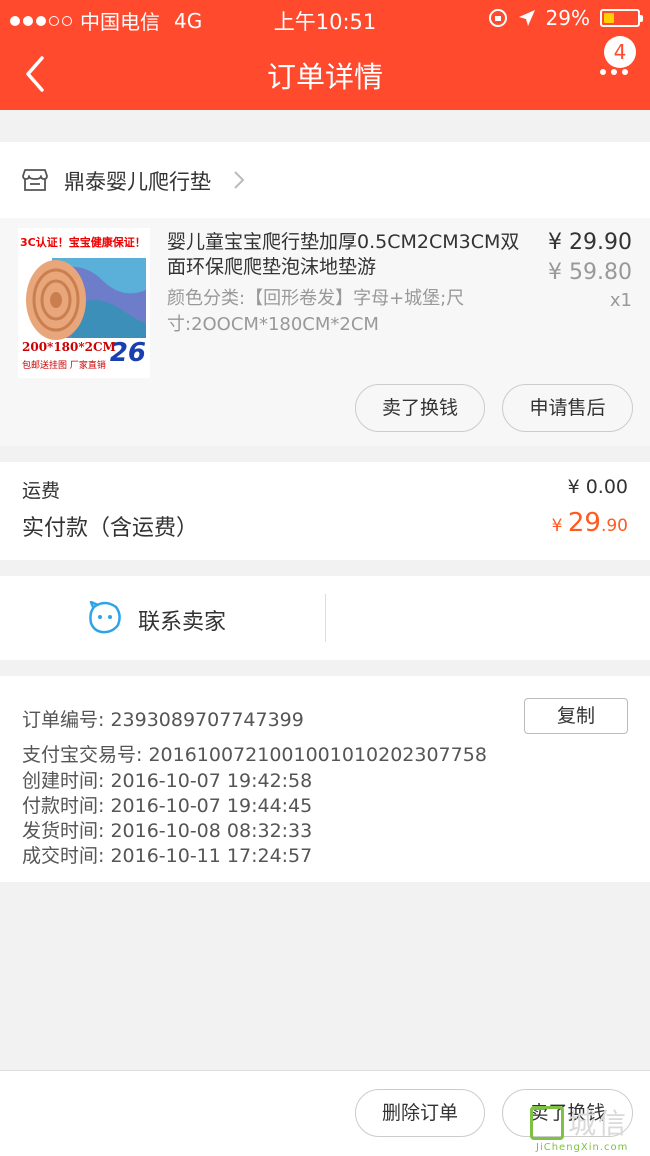  What do you see at coordinates (420, 1113) in the screenshot?
I see `delete-order-button: 删除订单` at bounding box center [420, 1113].